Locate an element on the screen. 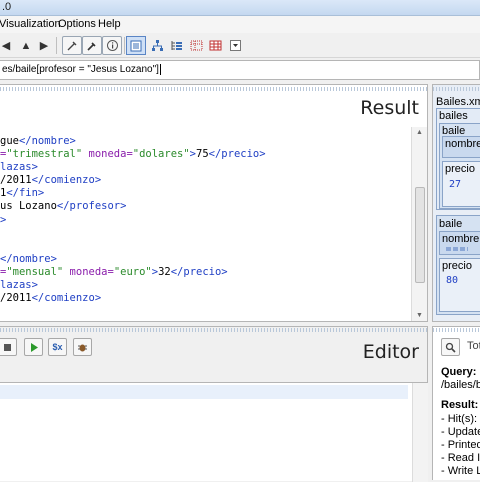  filter-icon is located at coordinates (72, 45).